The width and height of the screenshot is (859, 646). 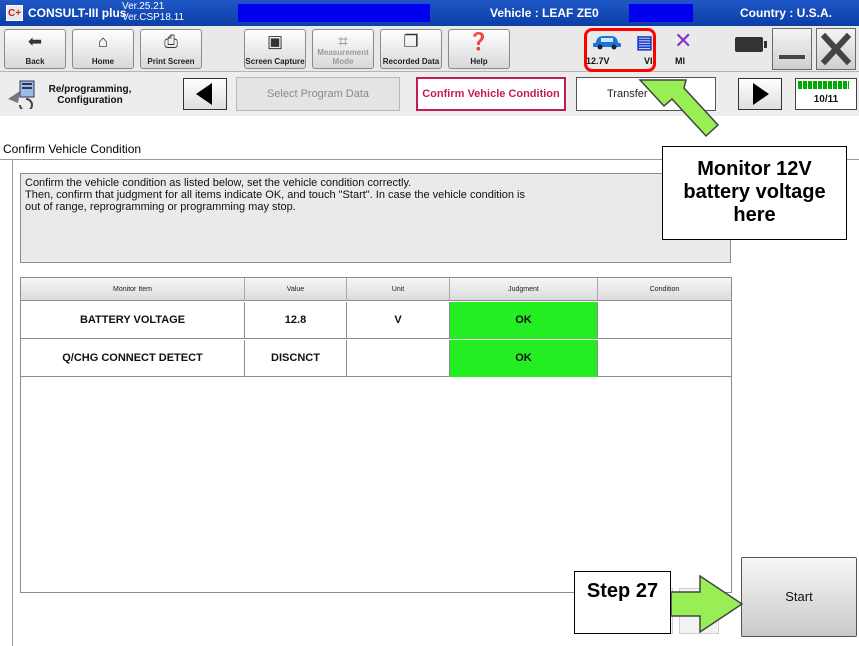 I want to click on column-header-unit: Unit, so click(x=398, y=289).